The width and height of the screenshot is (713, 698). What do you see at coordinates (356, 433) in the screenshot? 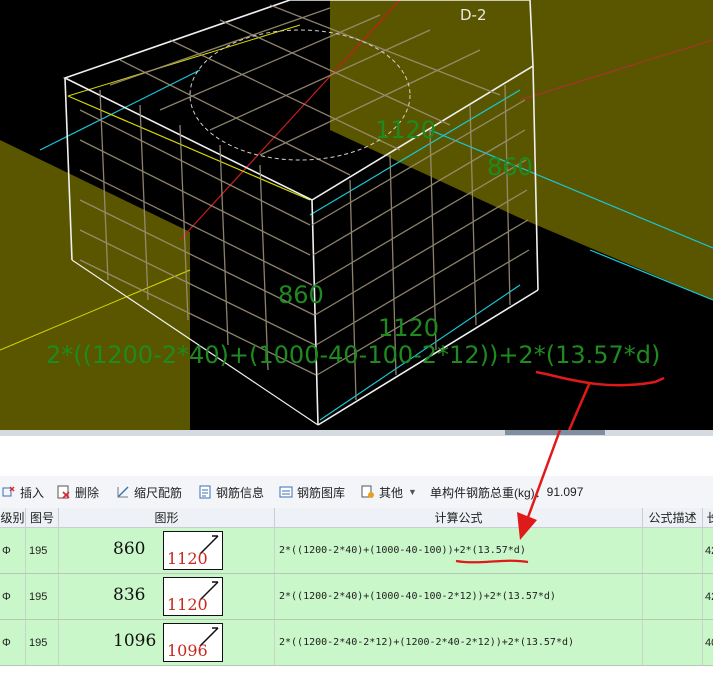
I see `panel-splitter` at bounding box center [356, 433].